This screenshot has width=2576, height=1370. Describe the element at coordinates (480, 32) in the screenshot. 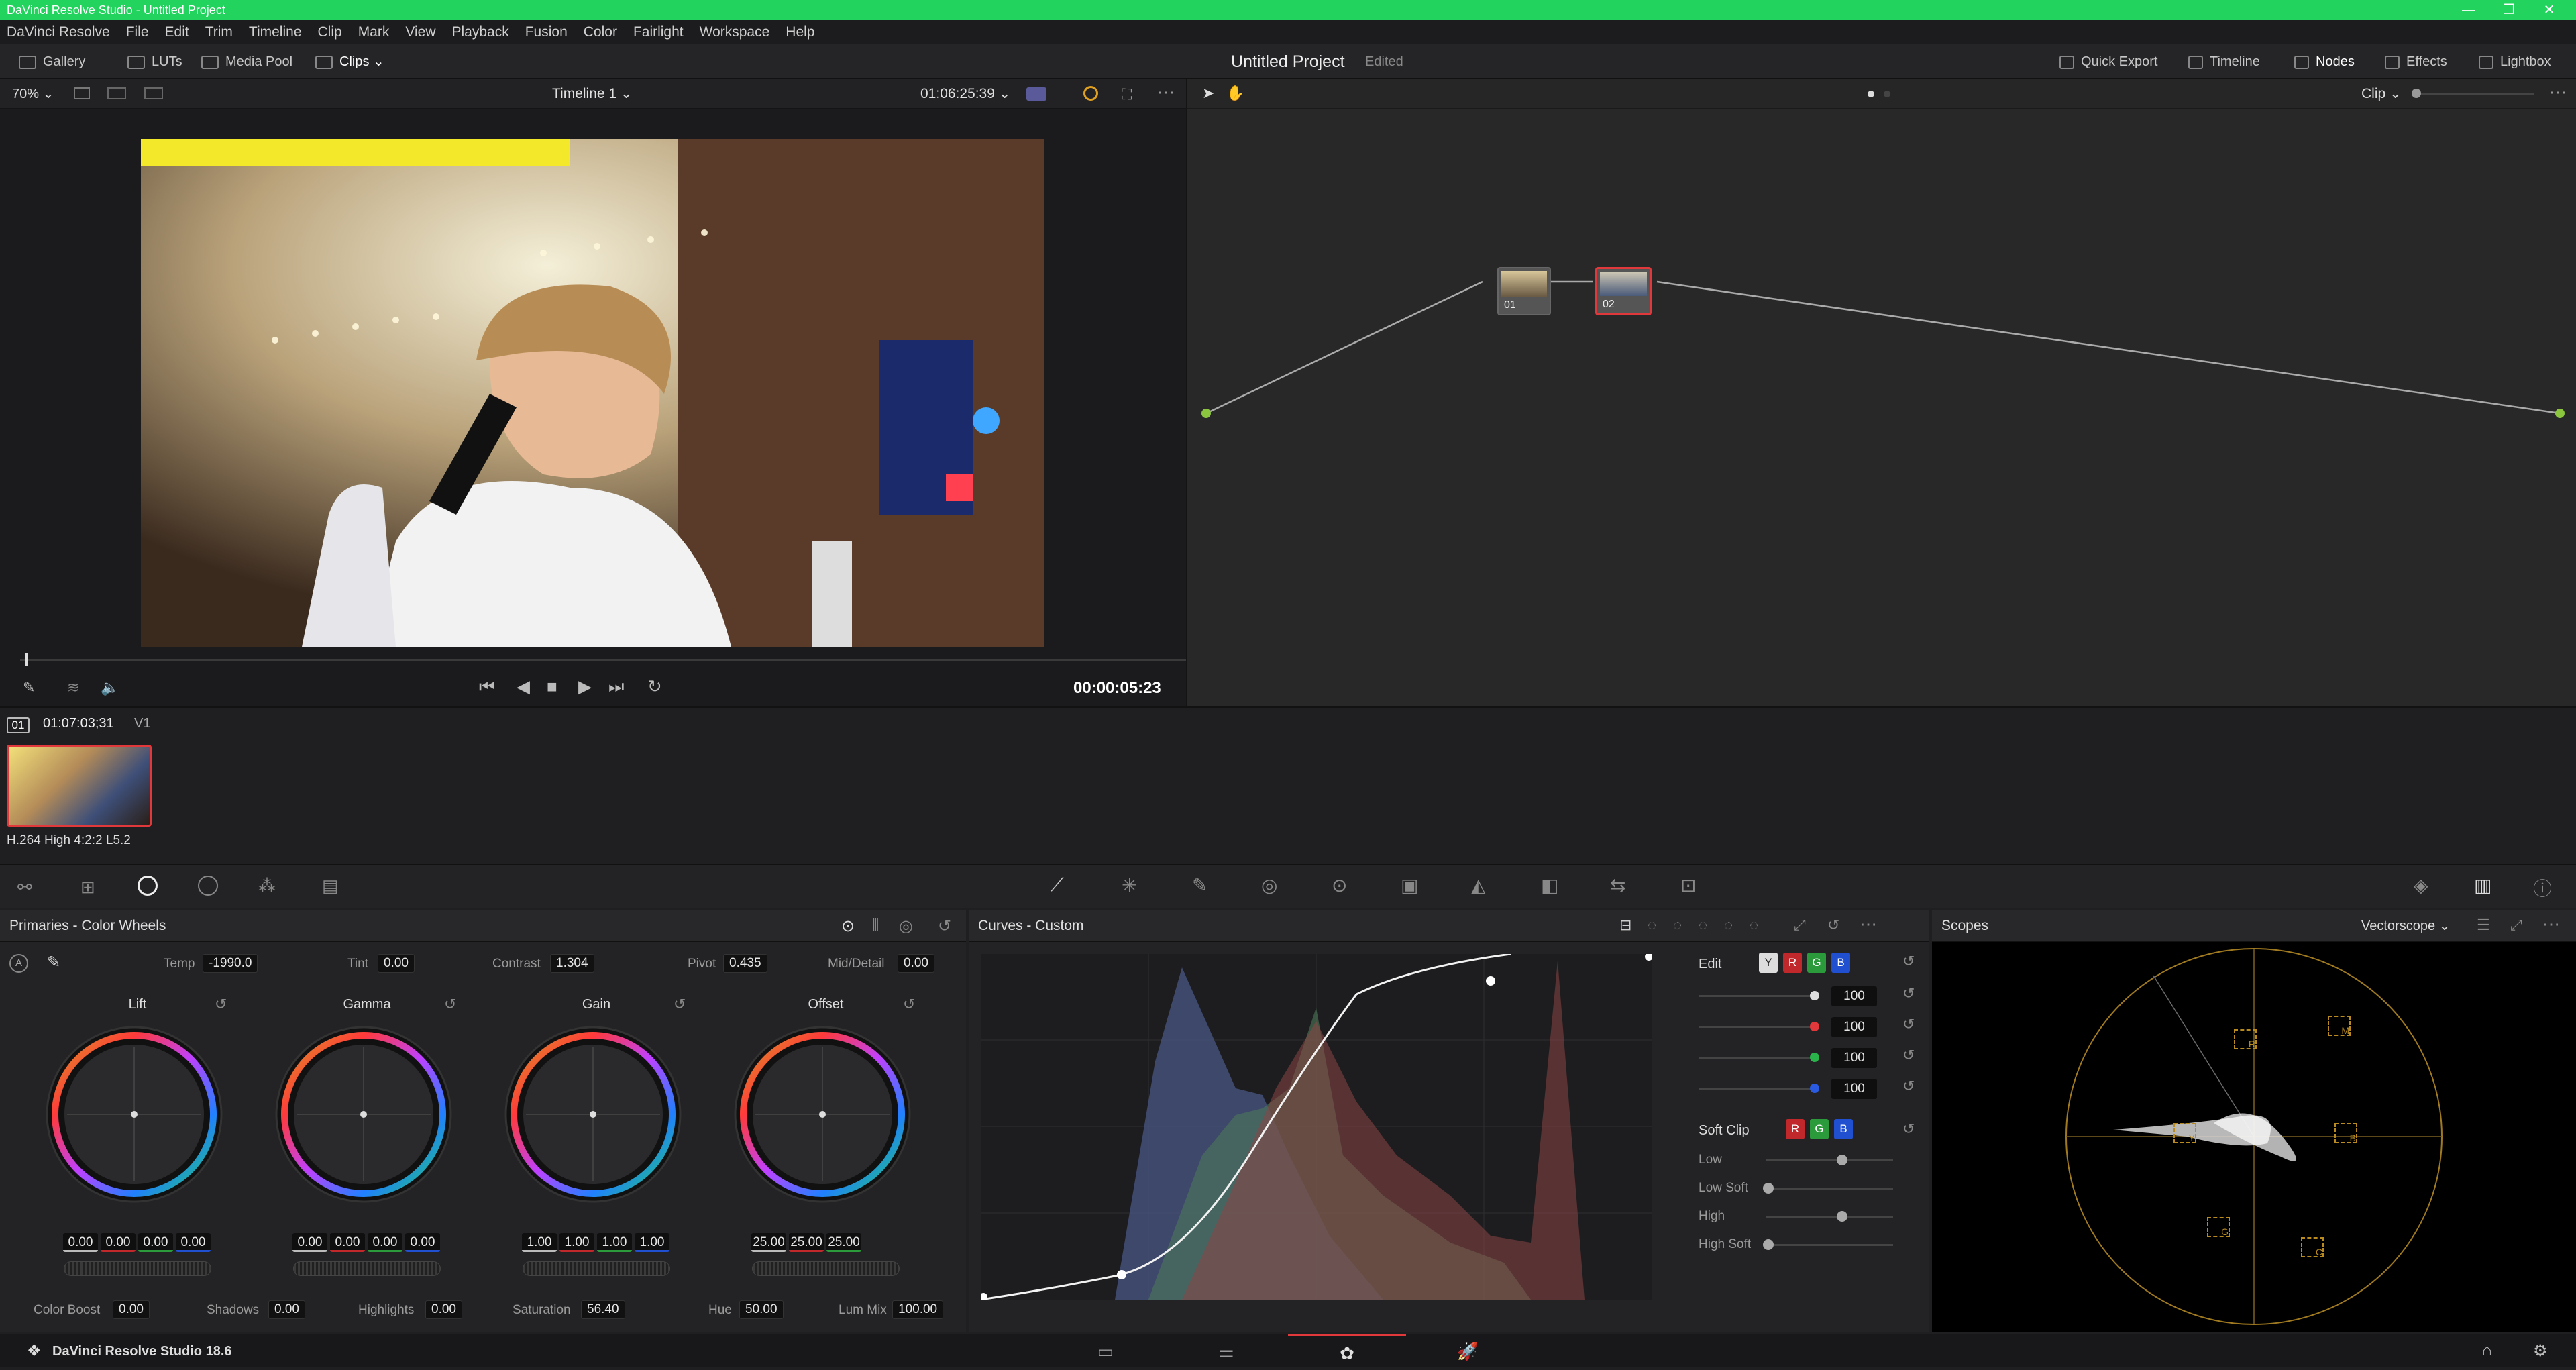

I see `menu-item: Playback` at that location.